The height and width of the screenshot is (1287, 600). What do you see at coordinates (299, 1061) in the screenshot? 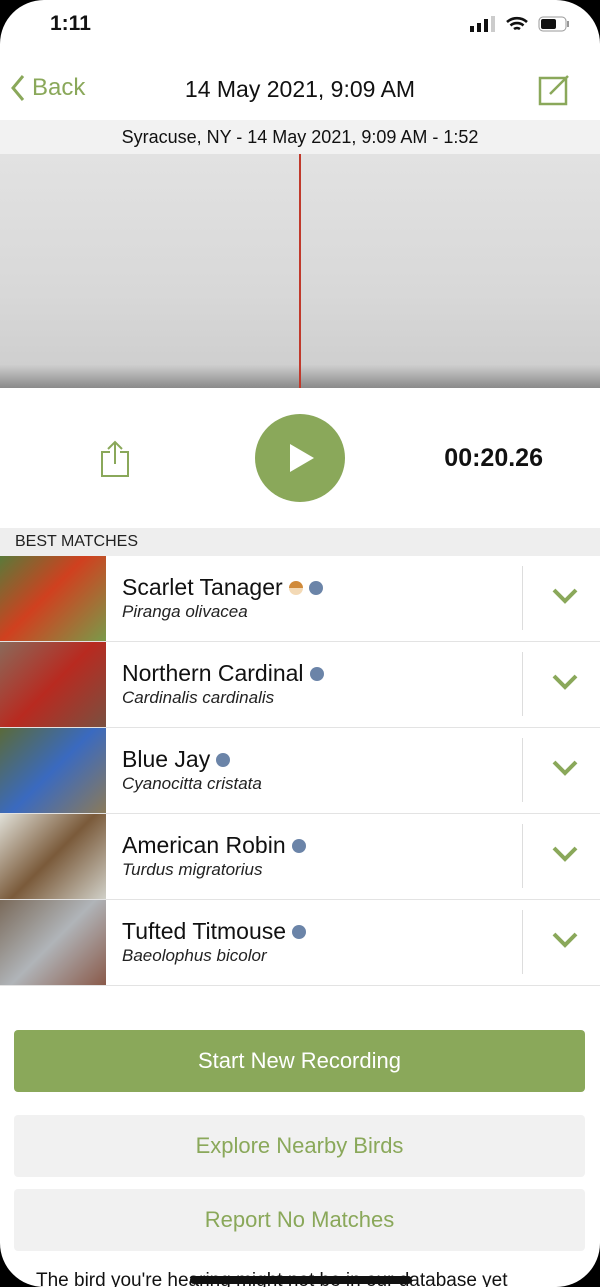
I see `start-recording-button: Start New Recording` at bounding box center [299, 1061].